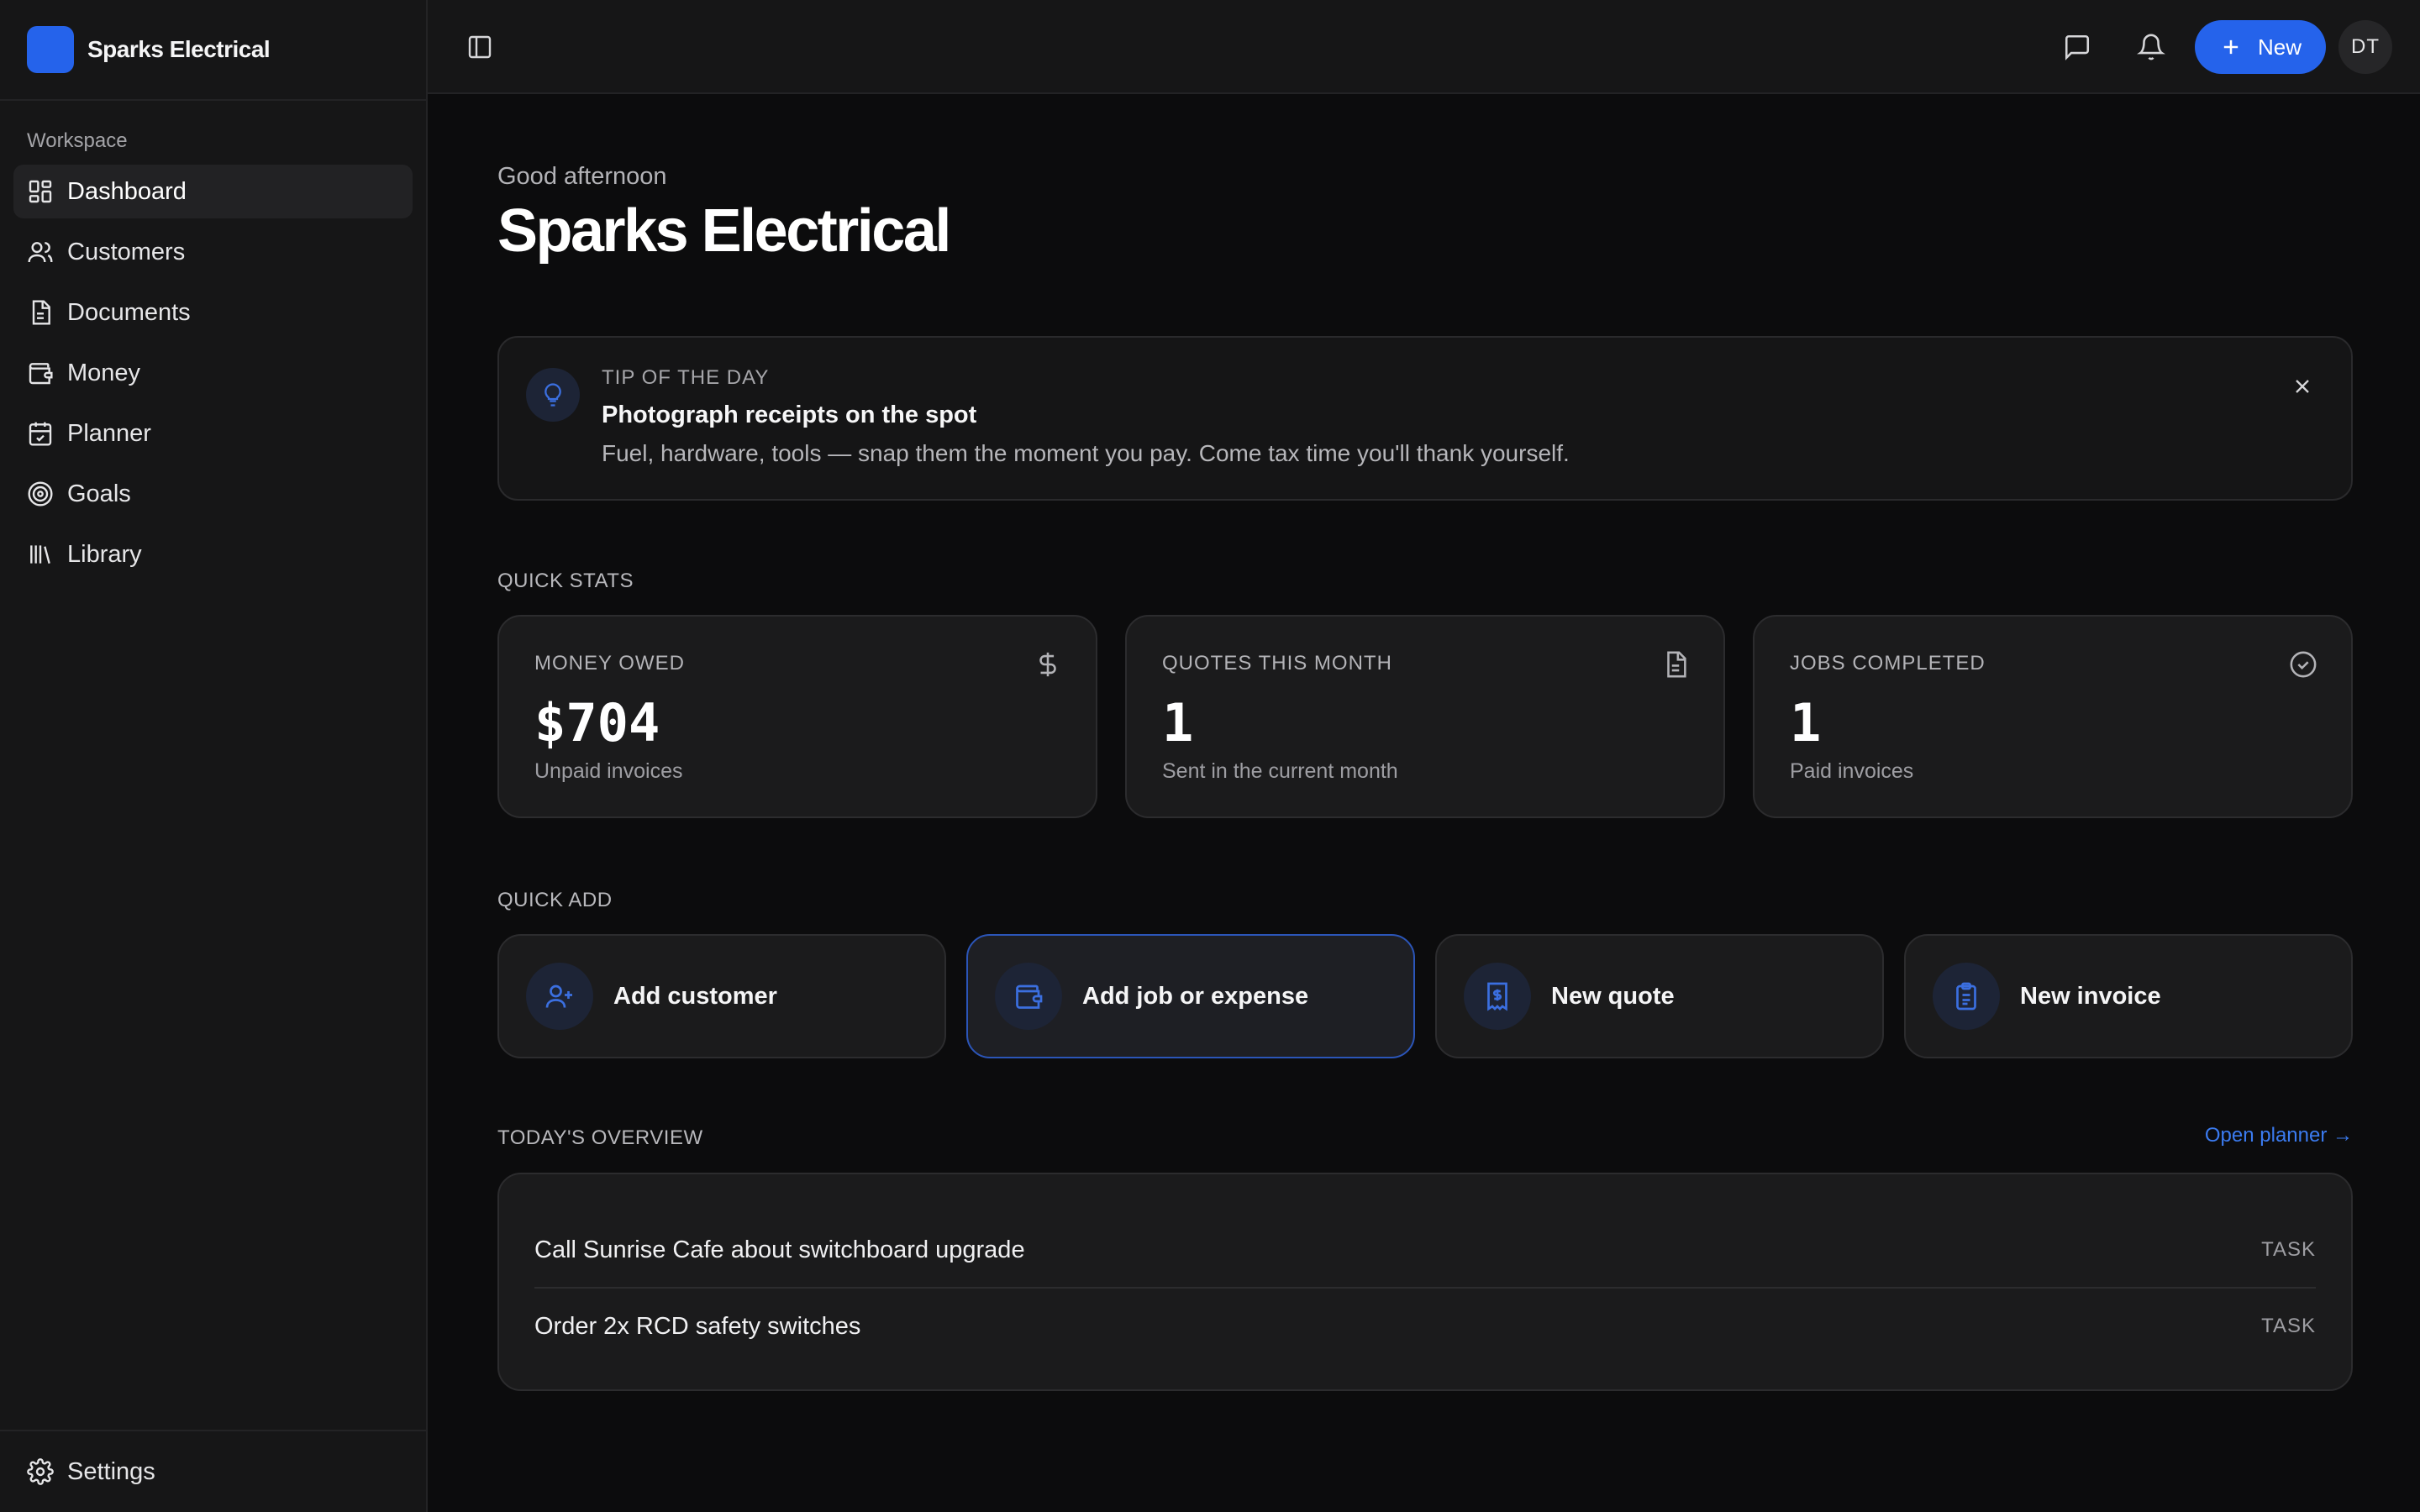 The height and width of the screenshot is (1512, 2420). I want to click on sidebar-item-label: Documents, so click(129, 312).